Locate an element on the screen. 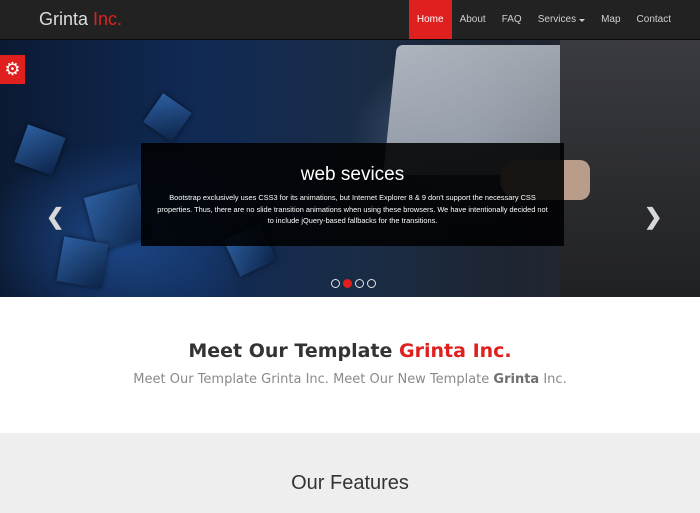 This screenshot has height=513, width=700. gear-icon: ⚙ is located at coordinates (12, 69).